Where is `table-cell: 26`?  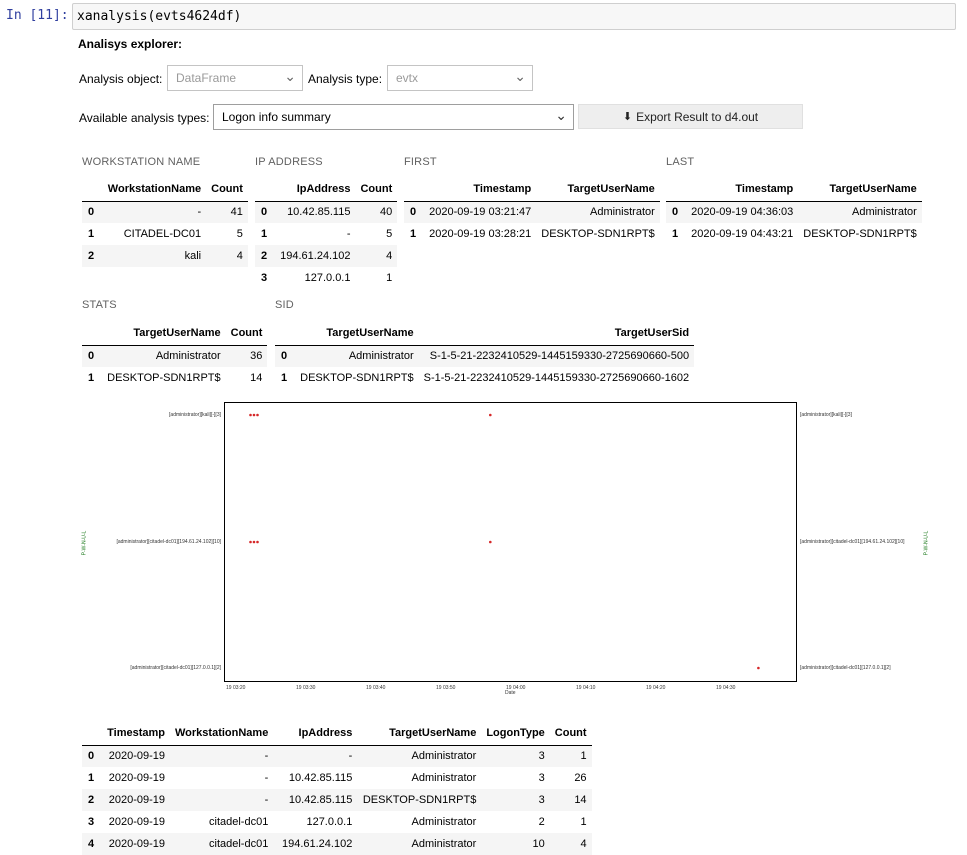
table-cell: 26 is located at coordinates (580, 778).